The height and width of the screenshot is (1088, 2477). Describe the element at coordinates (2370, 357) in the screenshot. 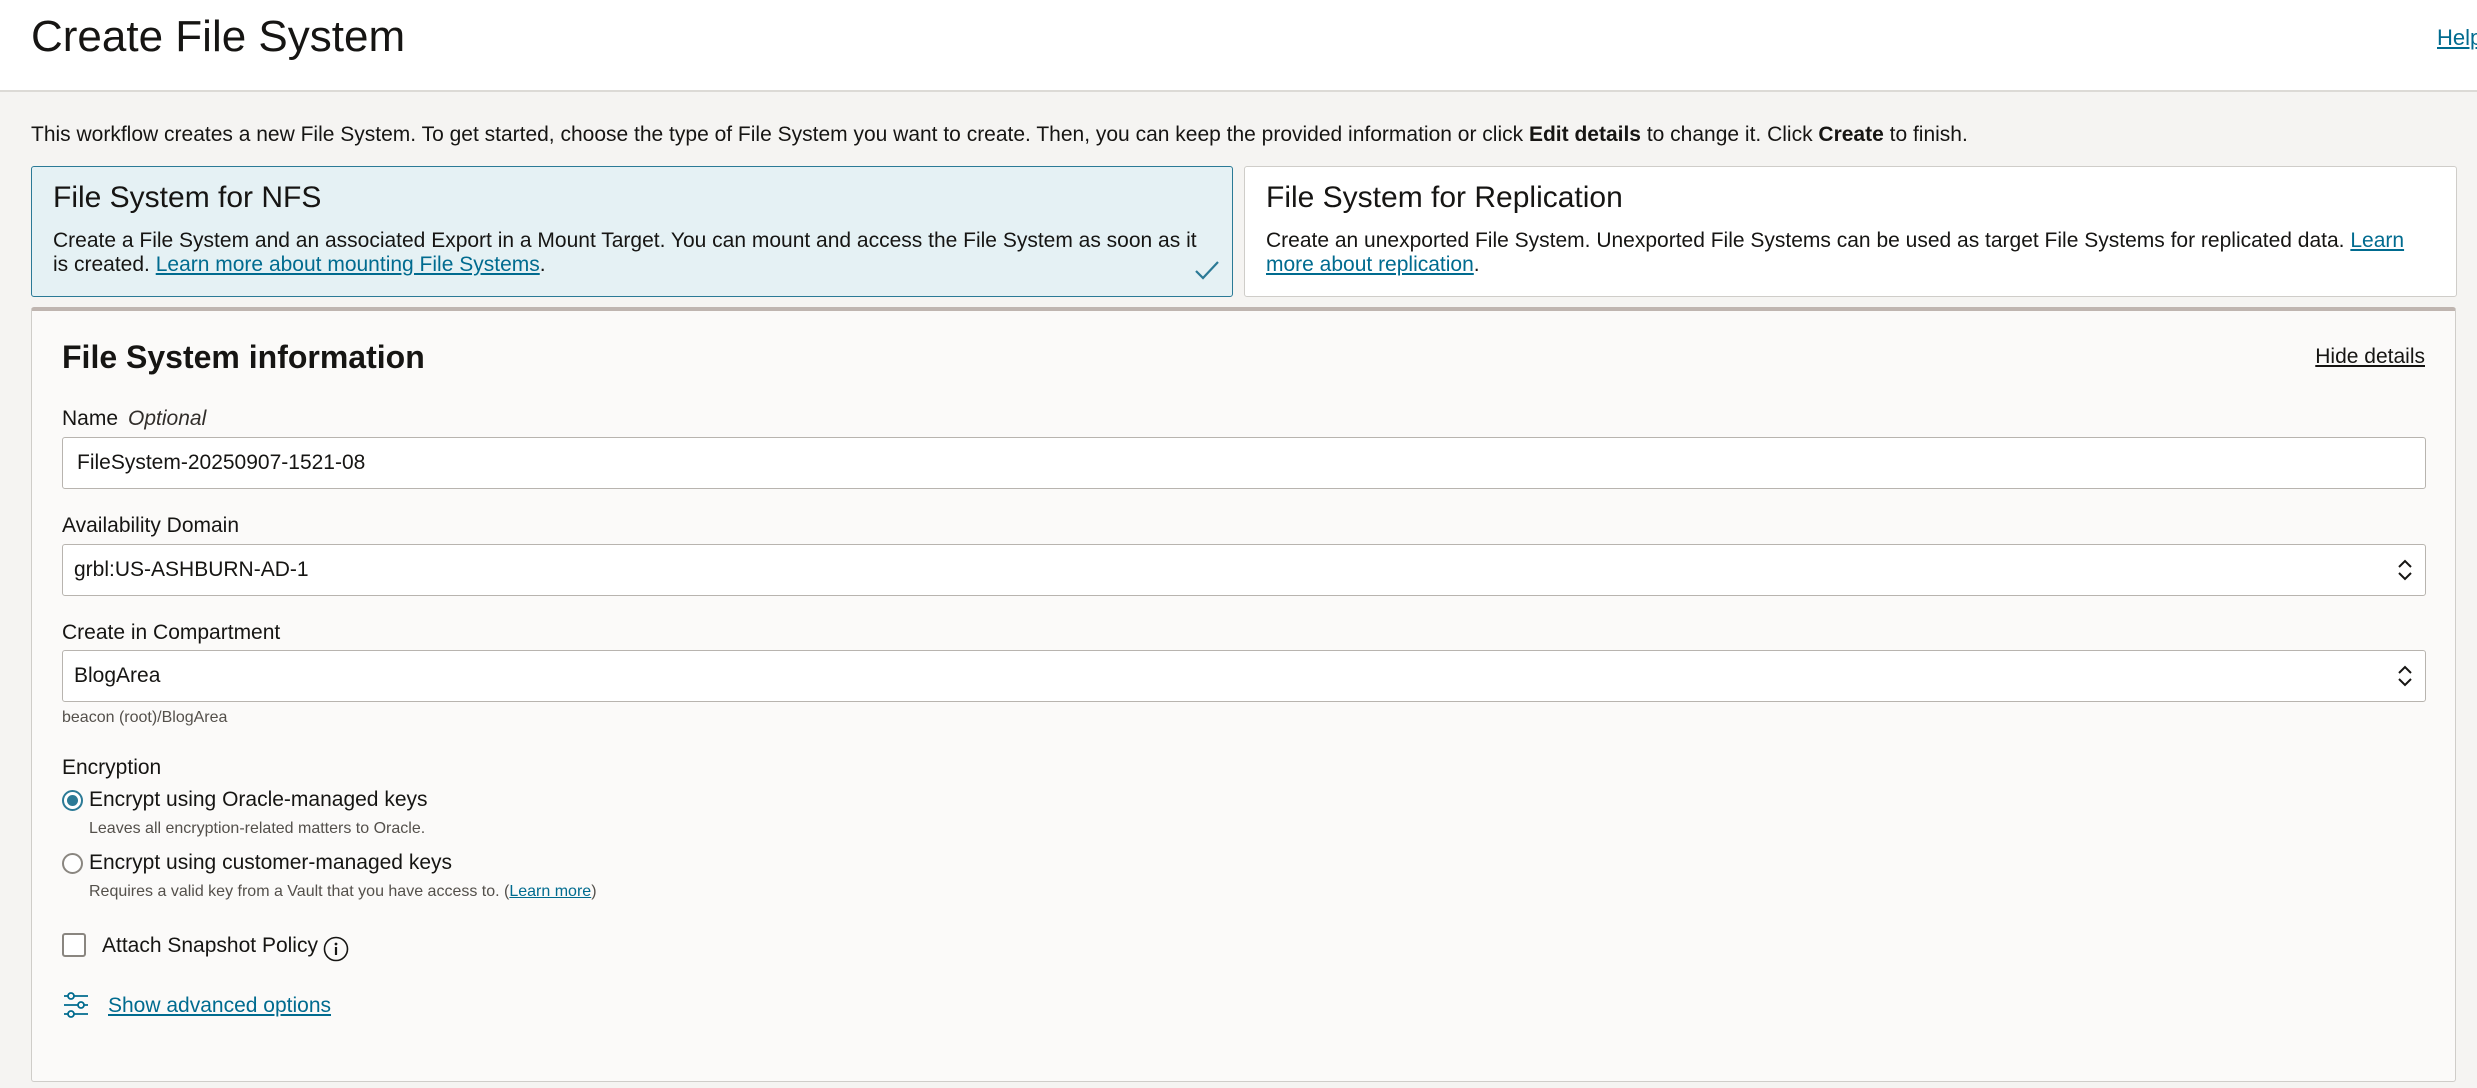

I see `hide-details-link: Hide details` at that location.